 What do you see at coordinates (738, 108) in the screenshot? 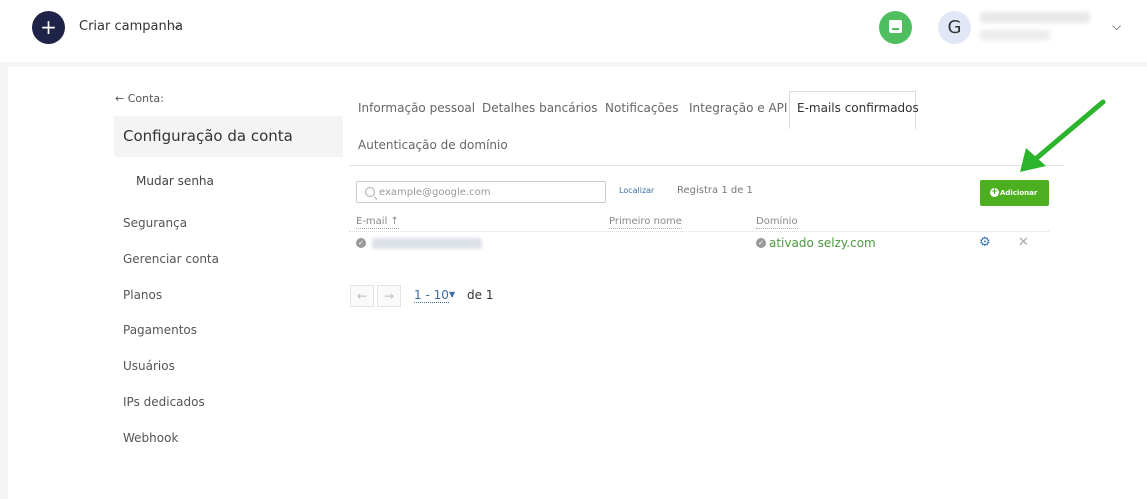
I see `tab-integration-api: Integração e API` at bounding box center [738, 108].